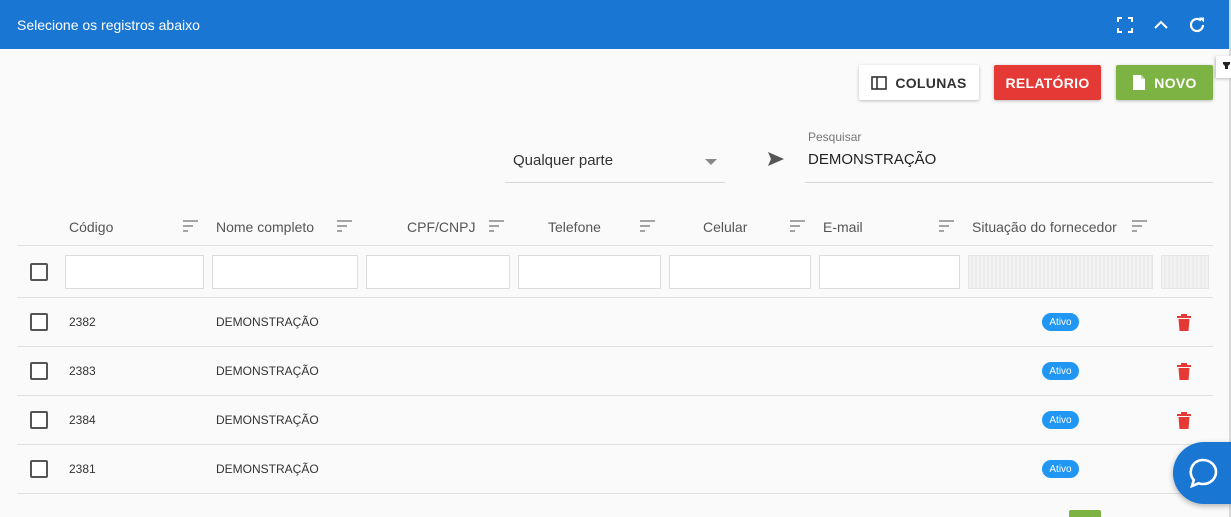 The height and width of the screenshot is (517, 1231). Describe the element at coordinates (82, 322) in the screenshot. I see `row-code: 2382` at that location.